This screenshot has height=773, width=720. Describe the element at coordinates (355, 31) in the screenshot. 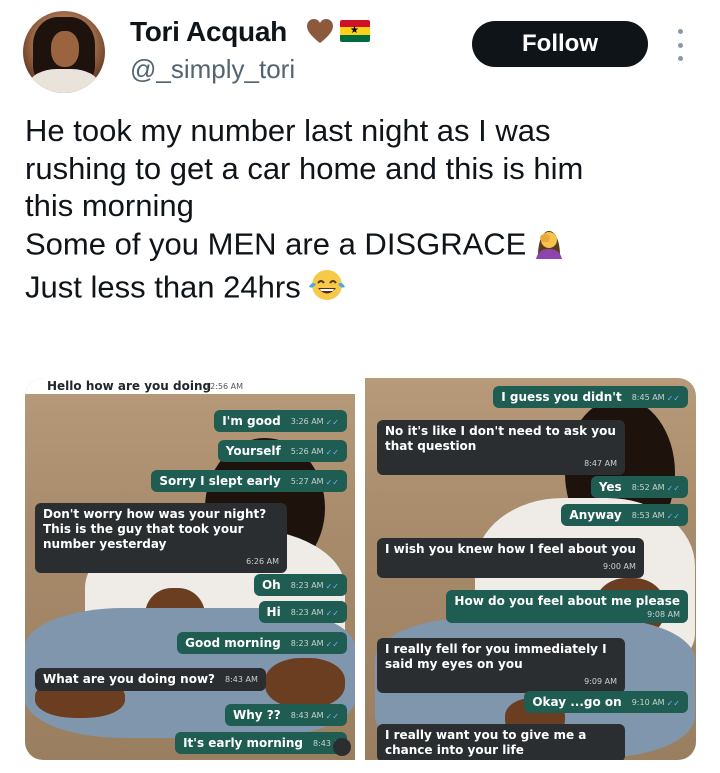

I see `ghana-flag-icon: ★` at that location.